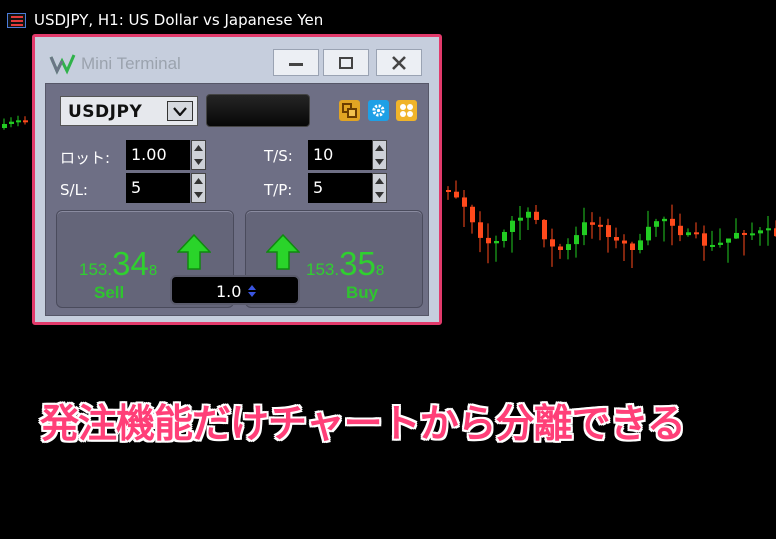  What do you see at coordinates (340, 188) in the screenshot?
I see `tp-input: 5` at bounding box center [340, 188].